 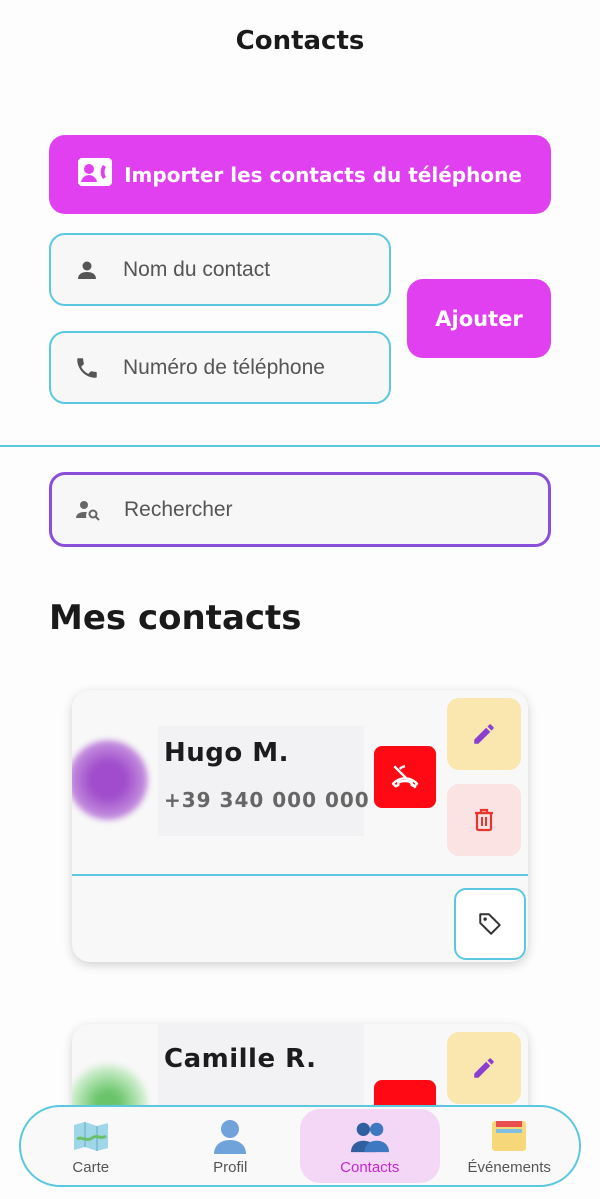 What do you see at coordinates (300, 41) in the screenshot?
I see `page-title: Contacts` at bounding box center [300, 41].